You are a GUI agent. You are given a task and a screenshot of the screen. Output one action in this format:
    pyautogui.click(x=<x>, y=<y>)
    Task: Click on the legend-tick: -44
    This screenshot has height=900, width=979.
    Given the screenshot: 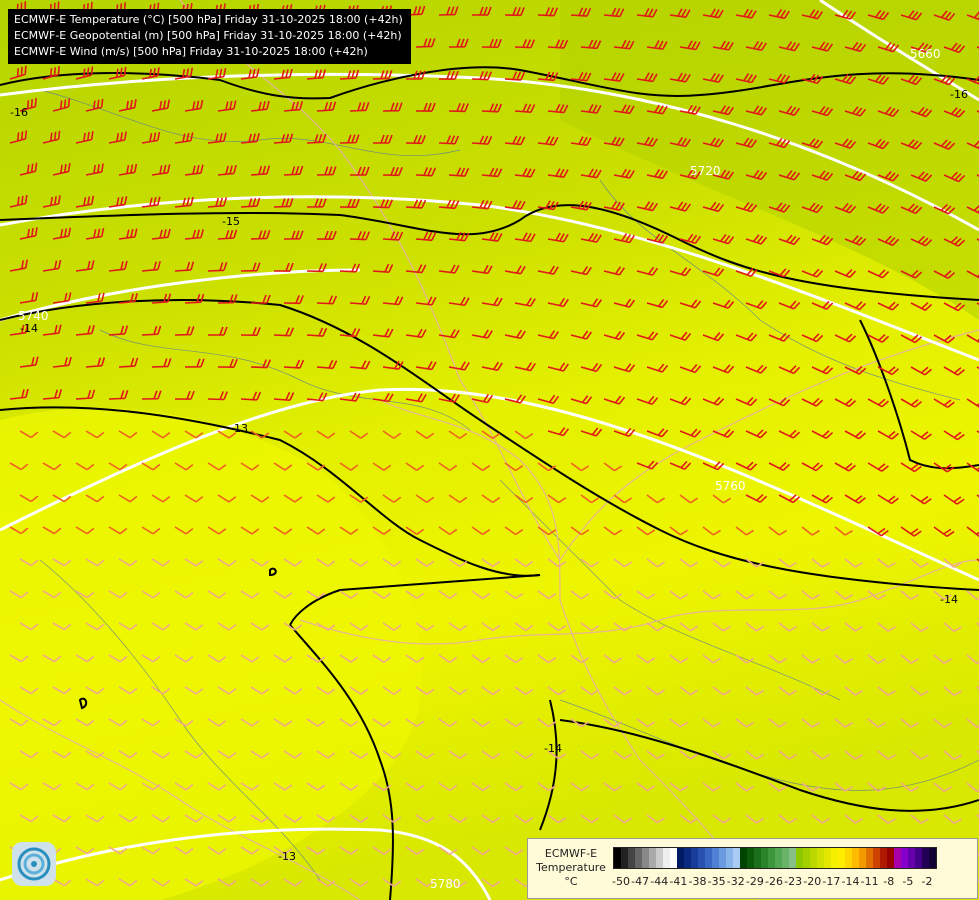 What is the action you would take?
    pyautogui.click(x=659, y=881)
    